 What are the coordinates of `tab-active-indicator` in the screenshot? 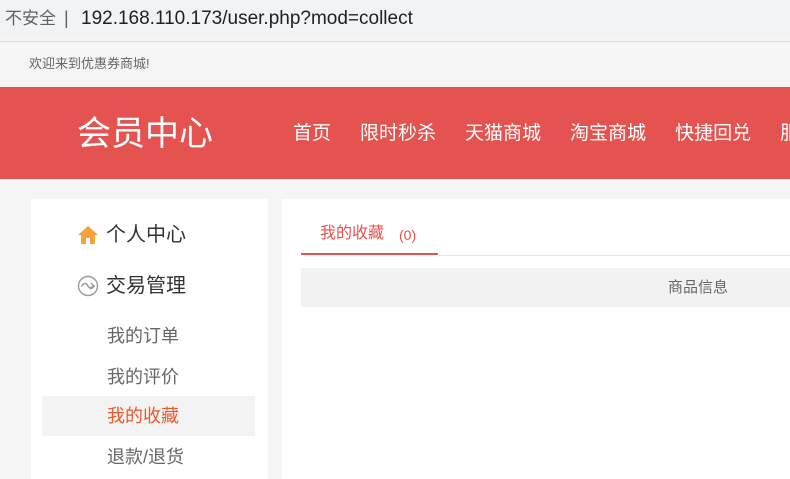 It's located at (369, 254).